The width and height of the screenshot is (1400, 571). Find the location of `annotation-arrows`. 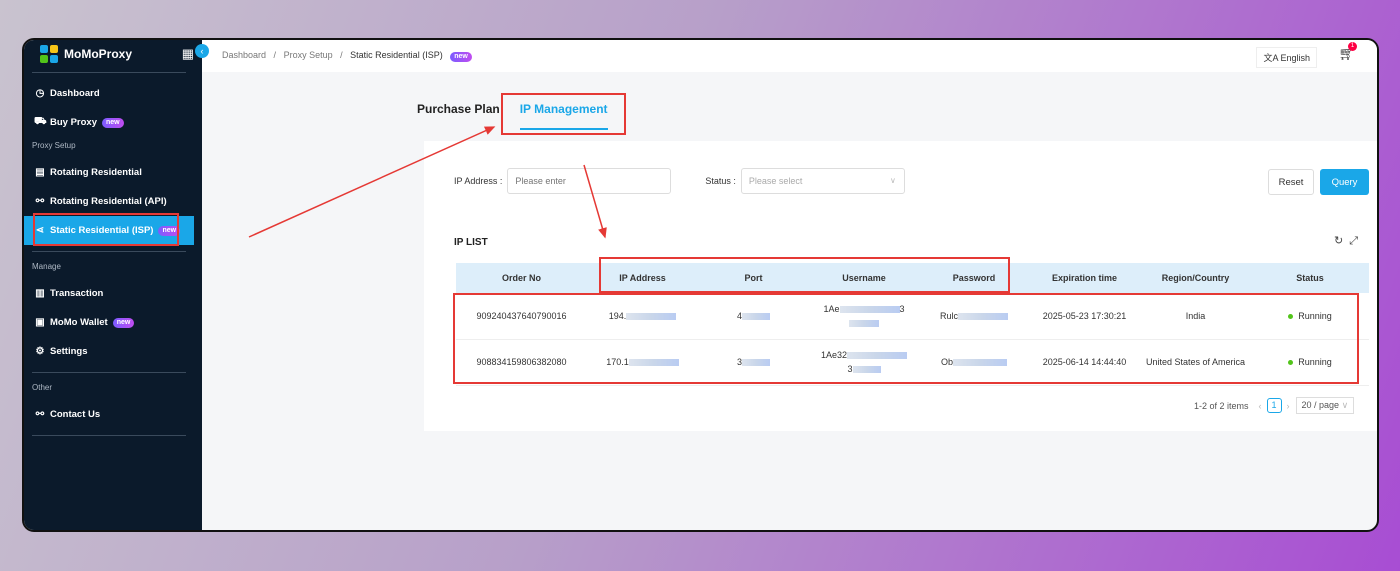

annotation-arrows is located at coordinates (427, 182).